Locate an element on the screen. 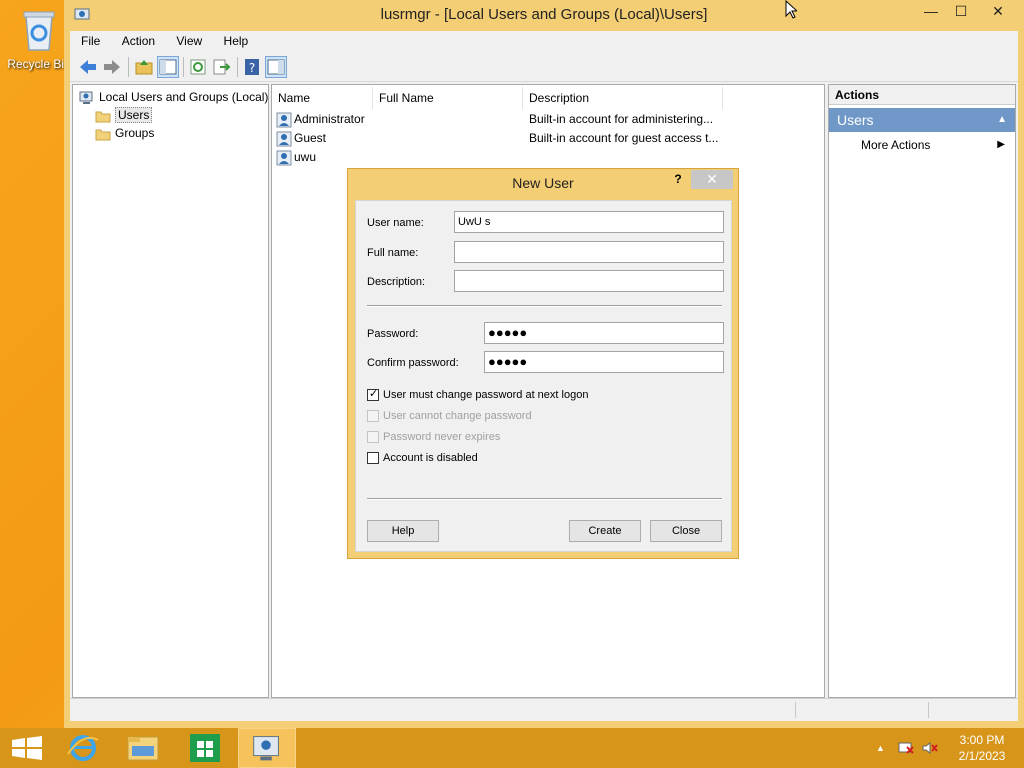  show-hidden-icons-icon: ▲ is located at coordinates (884, 748).